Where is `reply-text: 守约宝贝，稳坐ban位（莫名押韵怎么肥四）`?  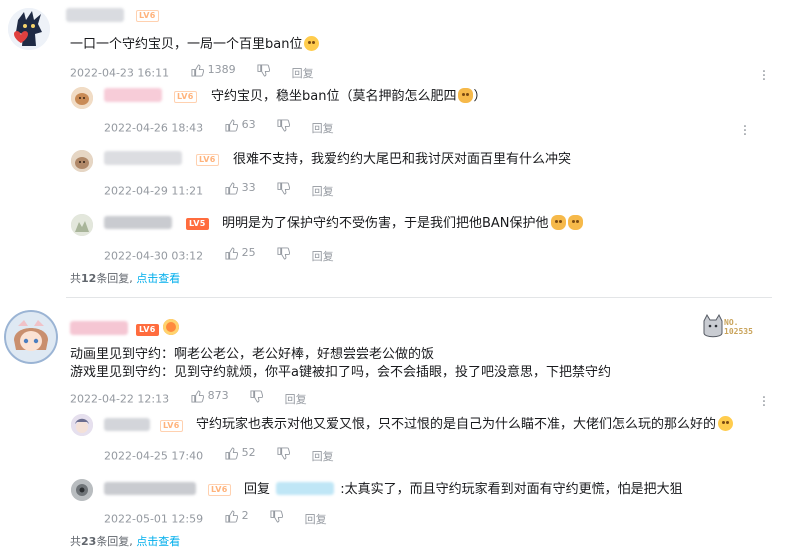
reply-text: 守约宝贝，稳坐ban位（莫名押韵怎么肥四） is located at coordinates (349, 96).